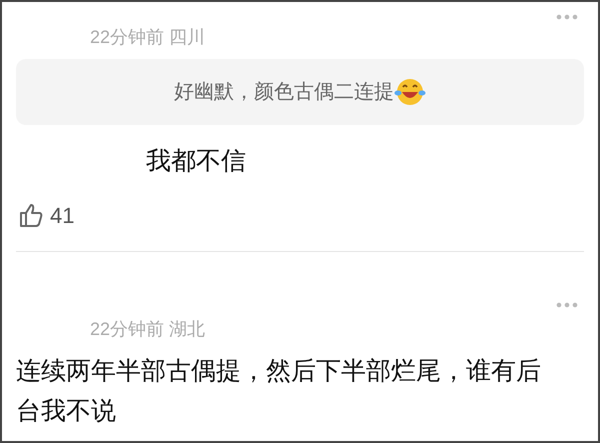  Describe the element at coordinates (148, 329) in the screenshot. I see `comment-meta: 22分钟前 湖北` at that location.